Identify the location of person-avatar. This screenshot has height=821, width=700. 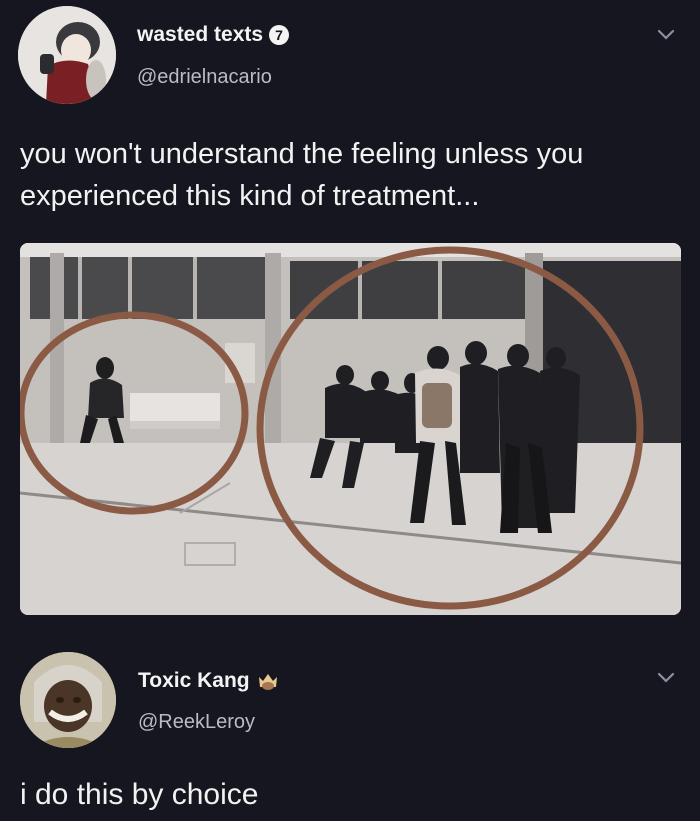
(68, 700).